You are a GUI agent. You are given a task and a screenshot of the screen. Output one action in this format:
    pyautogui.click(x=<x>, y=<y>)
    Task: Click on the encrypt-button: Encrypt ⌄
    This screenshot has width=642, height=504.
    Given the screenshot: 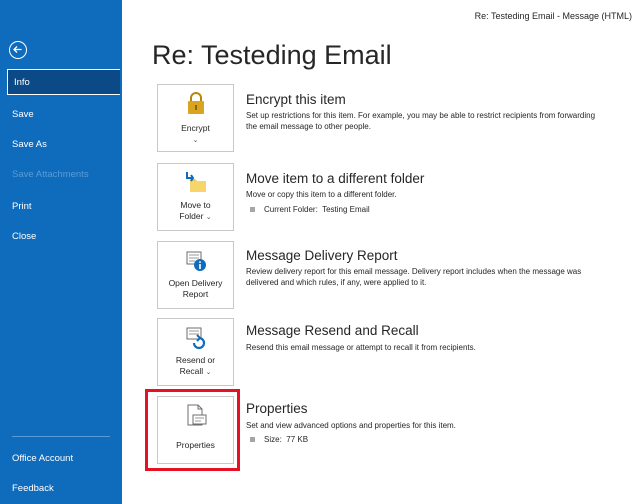 What is the action you would take?
    pyautogui.click(x=195, y=118)
    